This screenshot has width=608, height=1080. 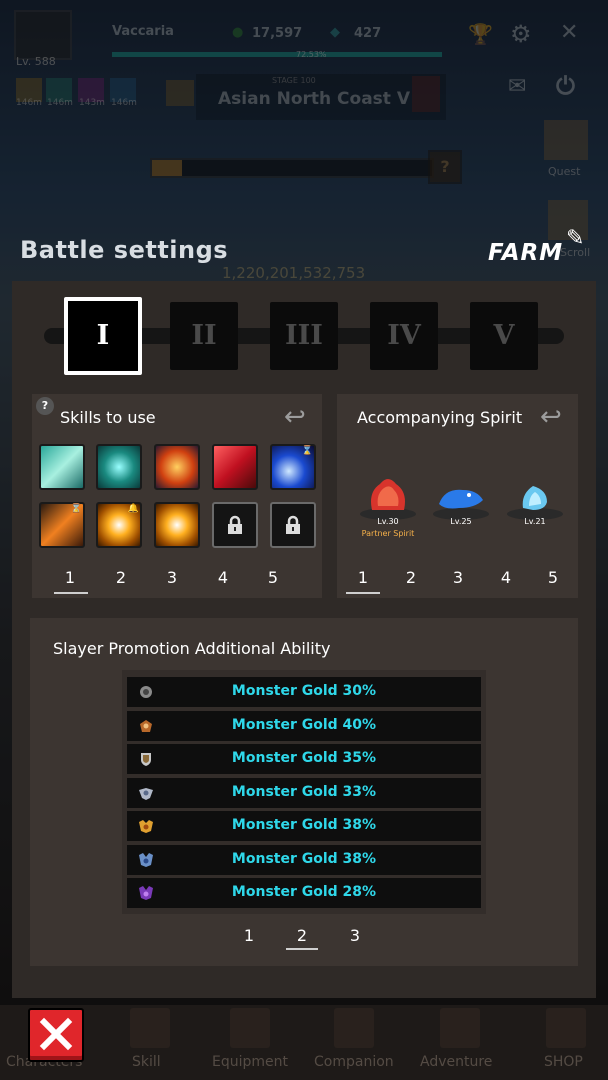 I want to click on adventure-tree-icon, so click(x=460, y=1028).